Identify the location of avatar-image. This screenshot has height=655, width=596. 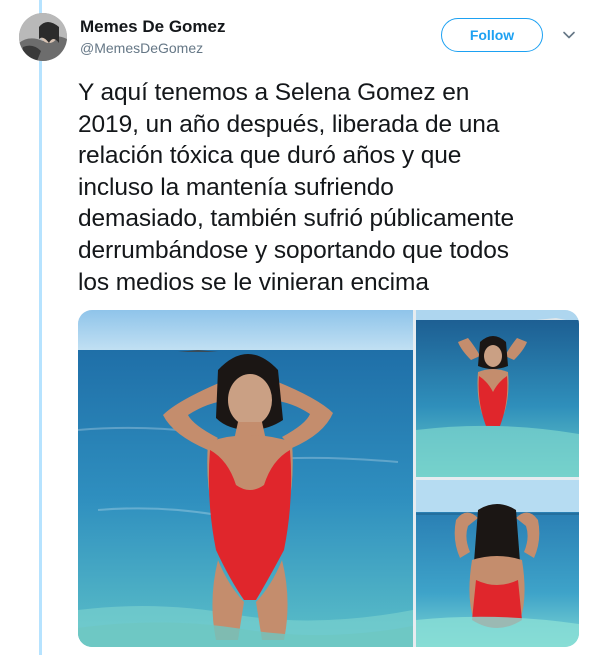
(43, 37).